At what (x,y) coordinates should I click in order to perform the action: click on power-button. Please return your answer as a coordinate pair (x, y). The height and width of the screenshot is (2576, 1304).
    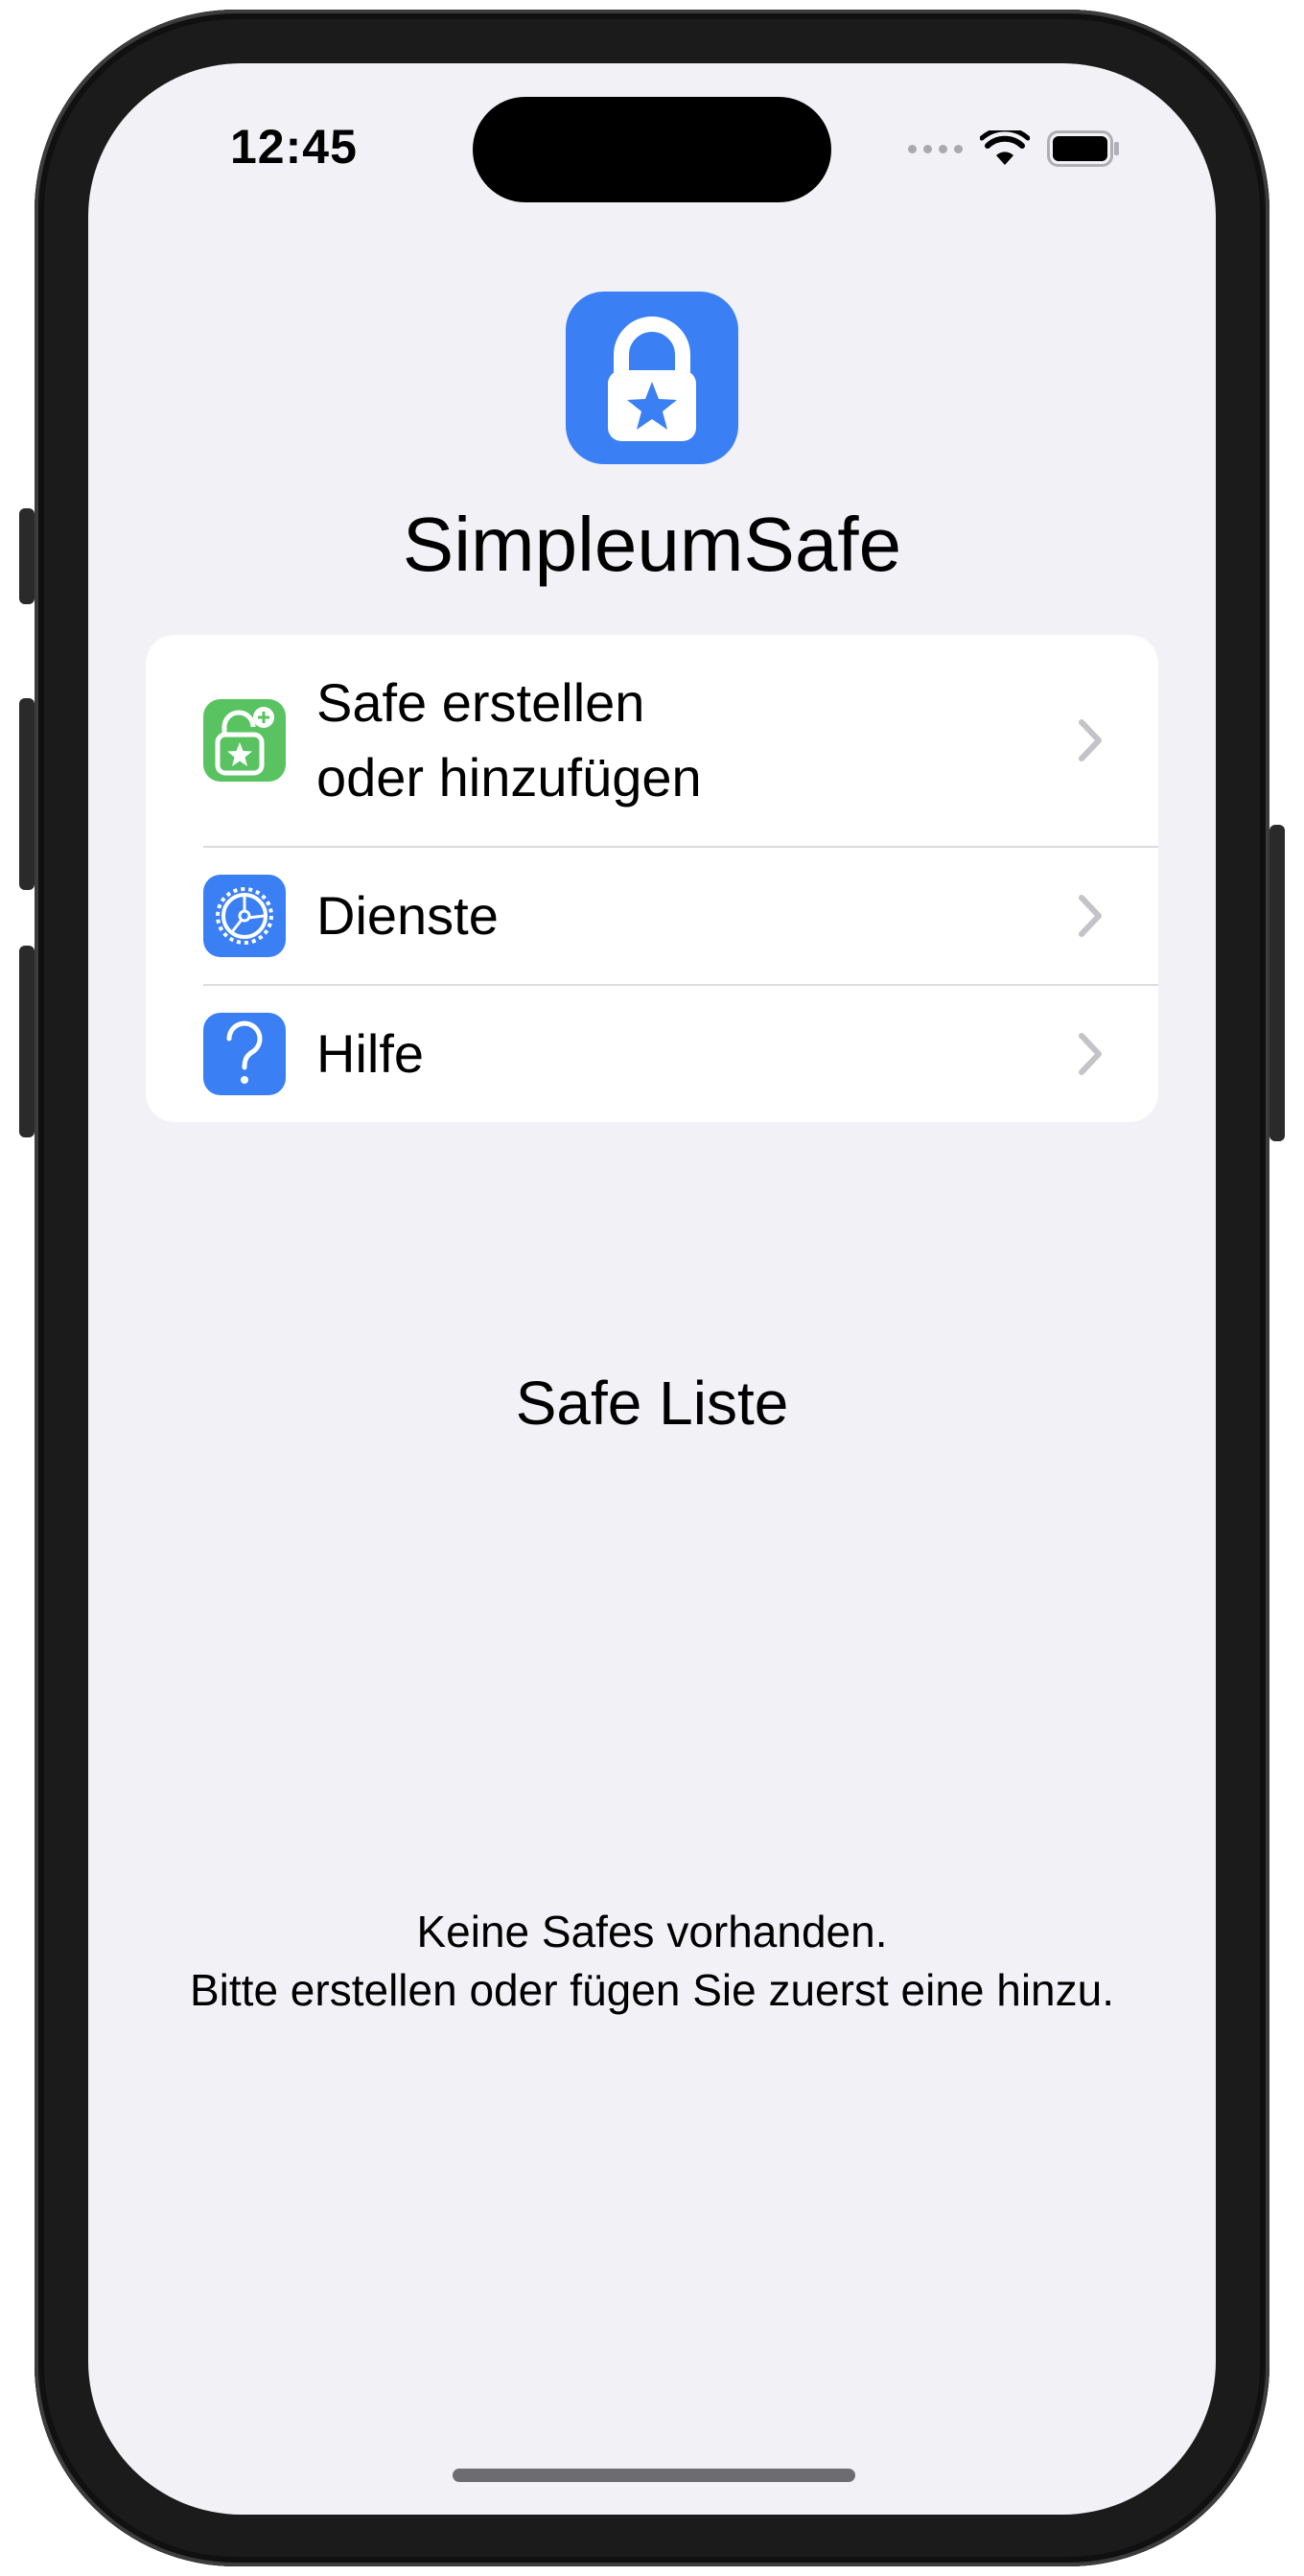
    Looking at the image, I should click on (1277, 983).